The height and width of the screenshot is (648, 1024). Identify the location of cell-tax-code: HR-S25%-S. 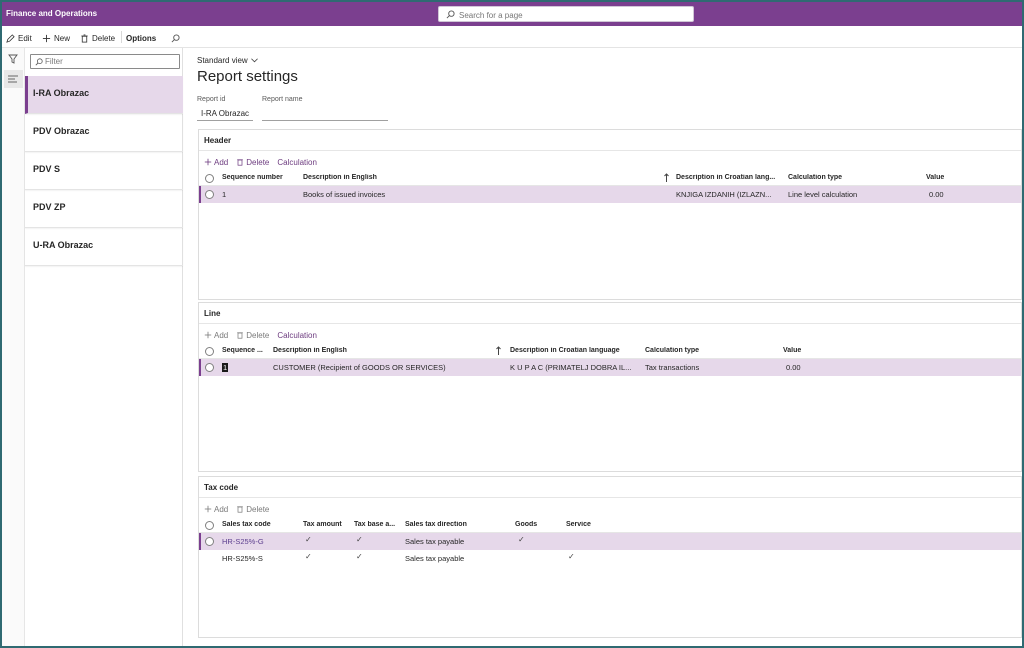
(242, 558).